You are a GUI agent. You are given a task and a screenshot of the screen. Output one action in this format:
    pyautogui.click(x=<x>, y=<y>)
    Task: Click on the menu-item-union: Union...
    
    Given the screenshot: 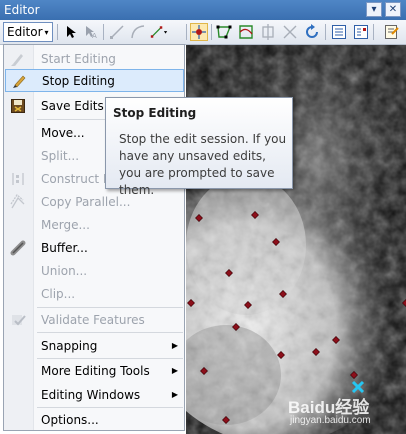 What is the action you would take?
    pyautogui.click(x=94, y=270)
    